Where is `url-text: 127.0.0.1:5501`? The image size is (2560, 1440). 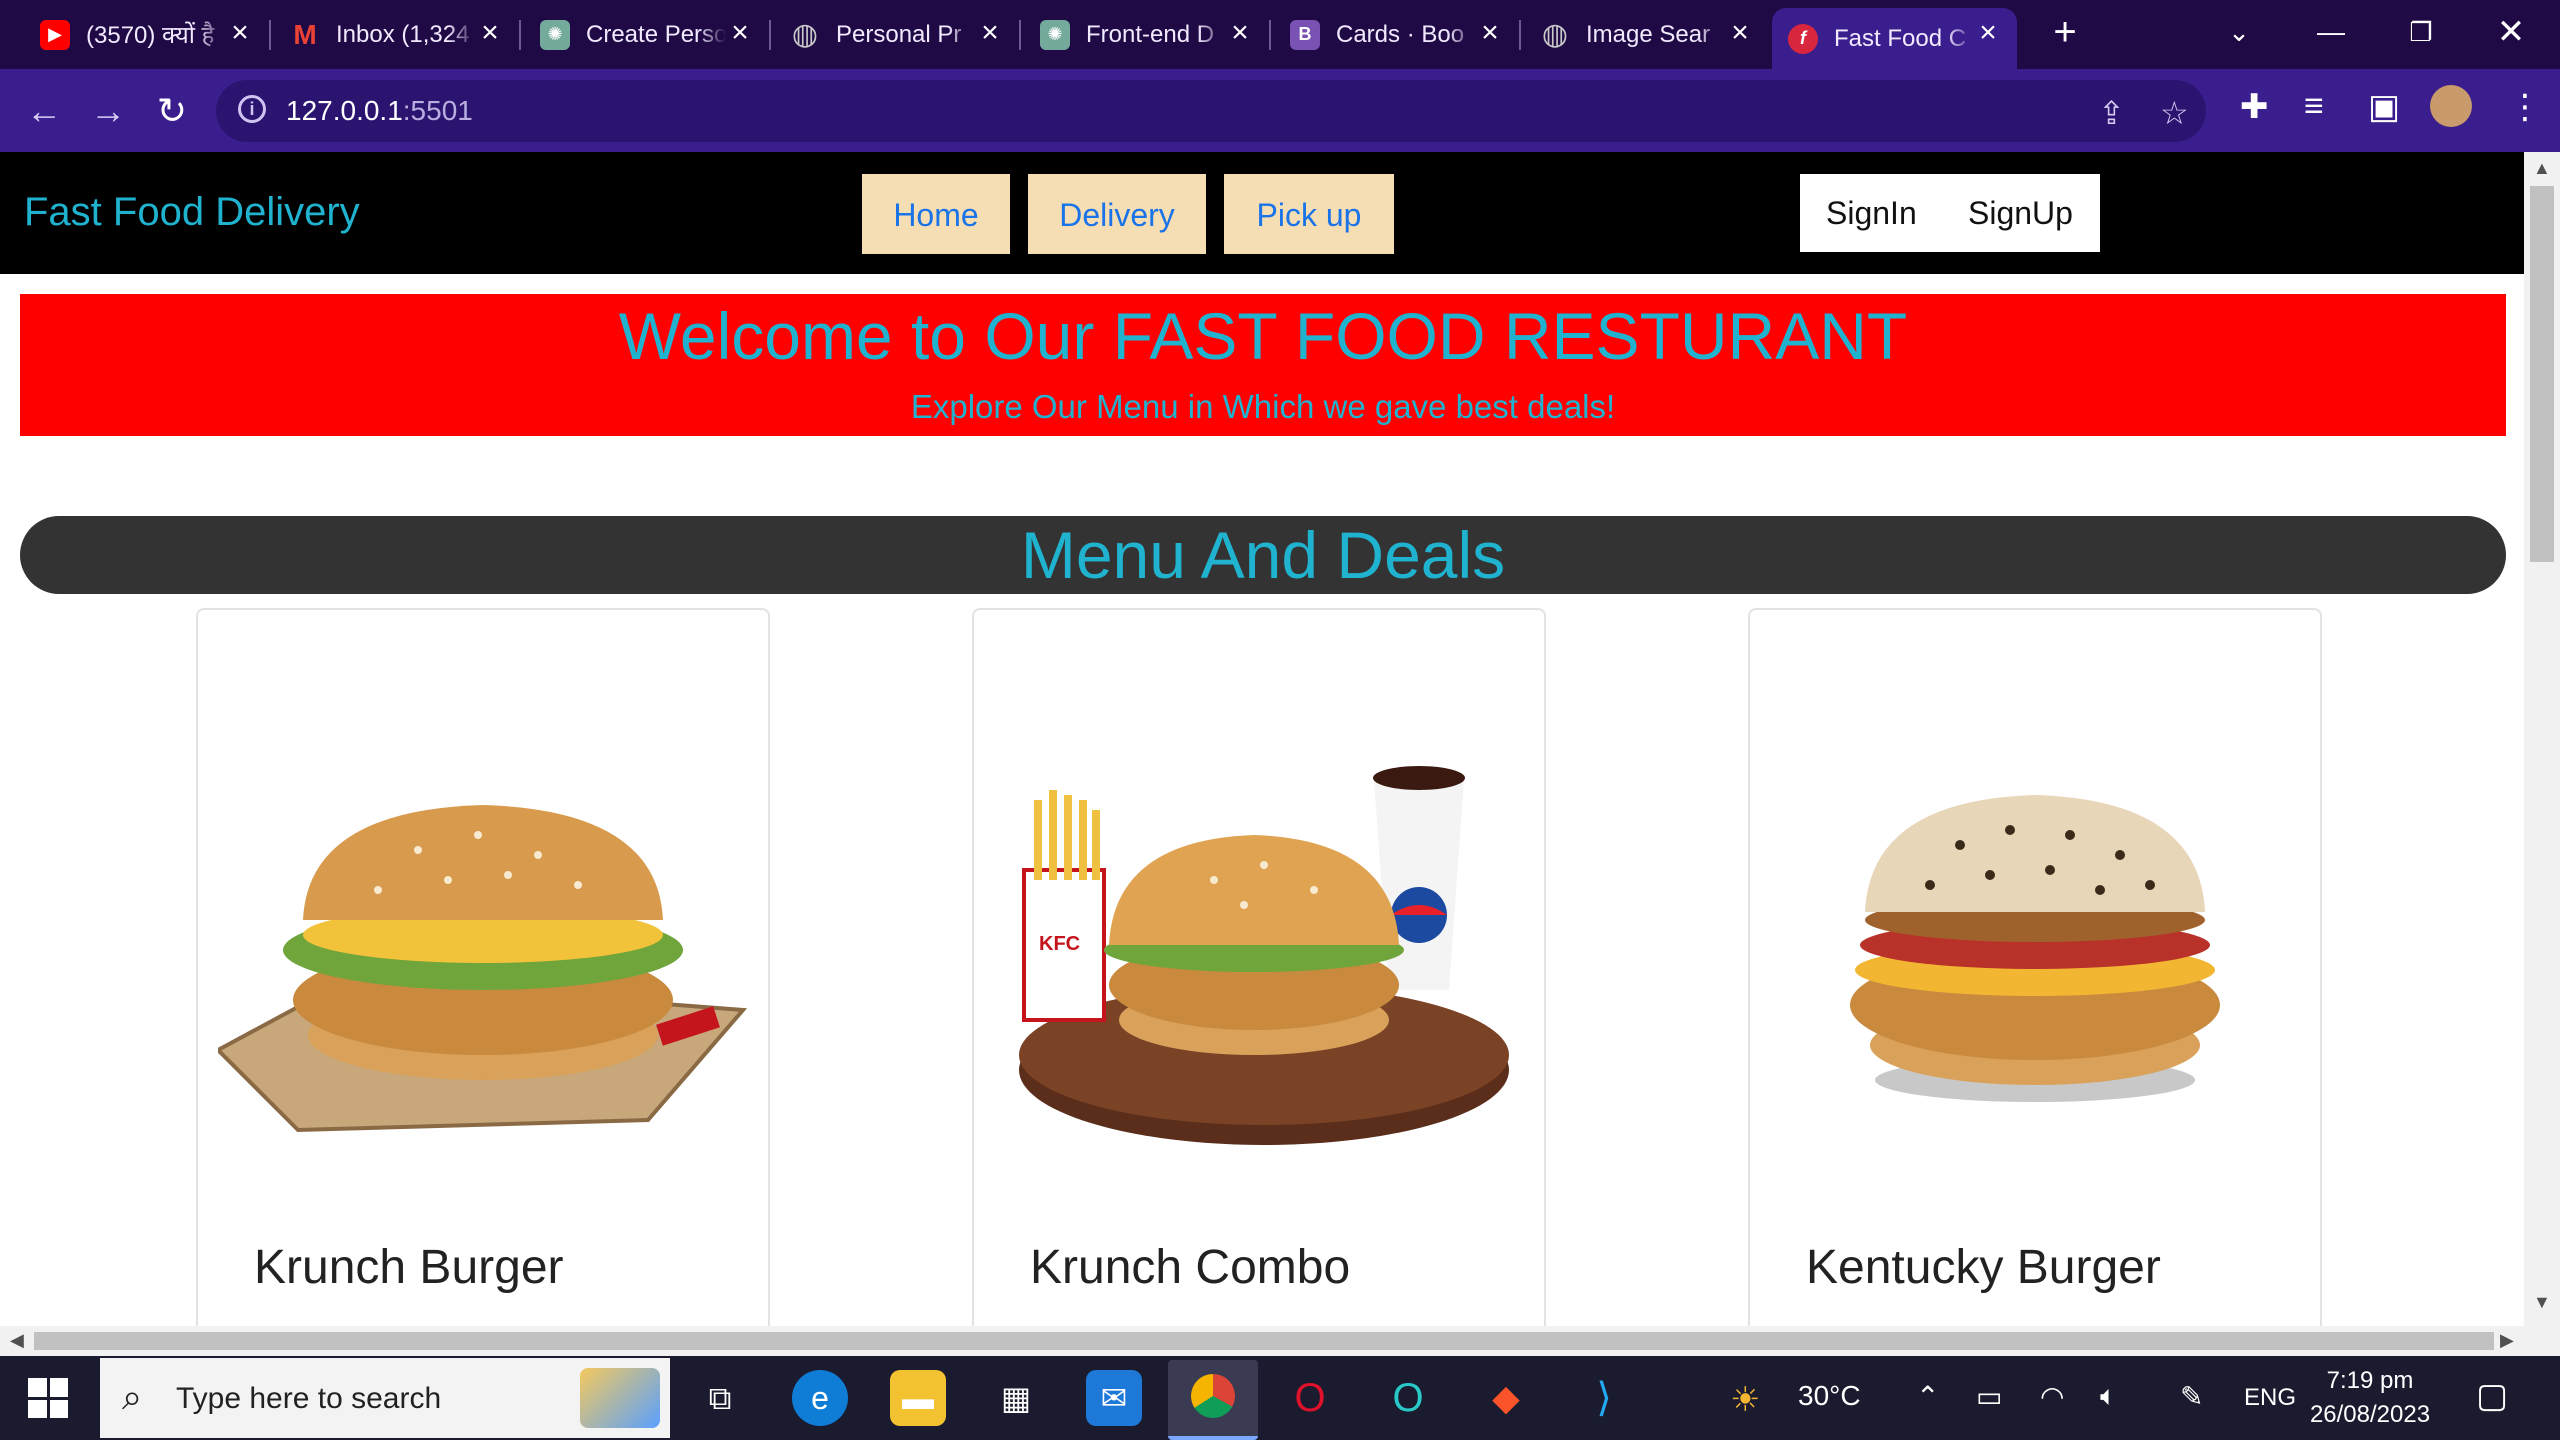
url-text: 127.0.0.1:5501 is located at coordinates (379, 111).